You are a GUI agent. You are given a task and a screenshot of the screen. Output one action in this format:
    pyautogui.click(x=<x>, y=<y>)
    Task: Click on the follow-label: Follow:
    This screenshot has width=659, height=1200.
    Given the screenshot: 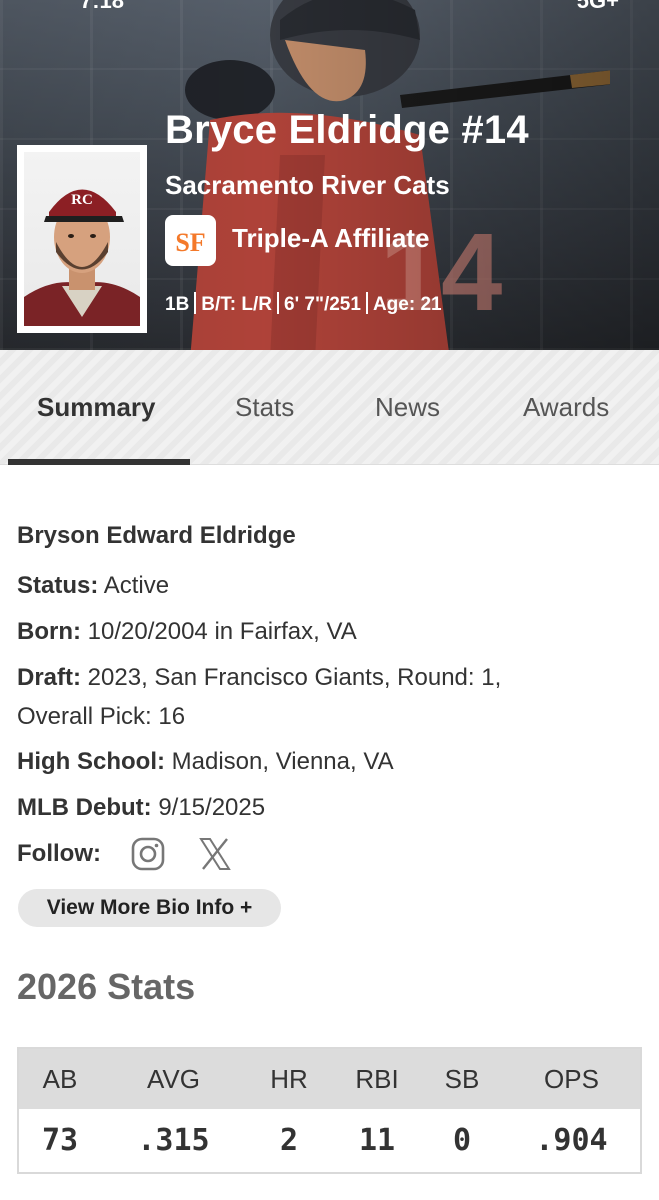 What is the action you would take?
    pyautogui.click(x=59, y=853)
    